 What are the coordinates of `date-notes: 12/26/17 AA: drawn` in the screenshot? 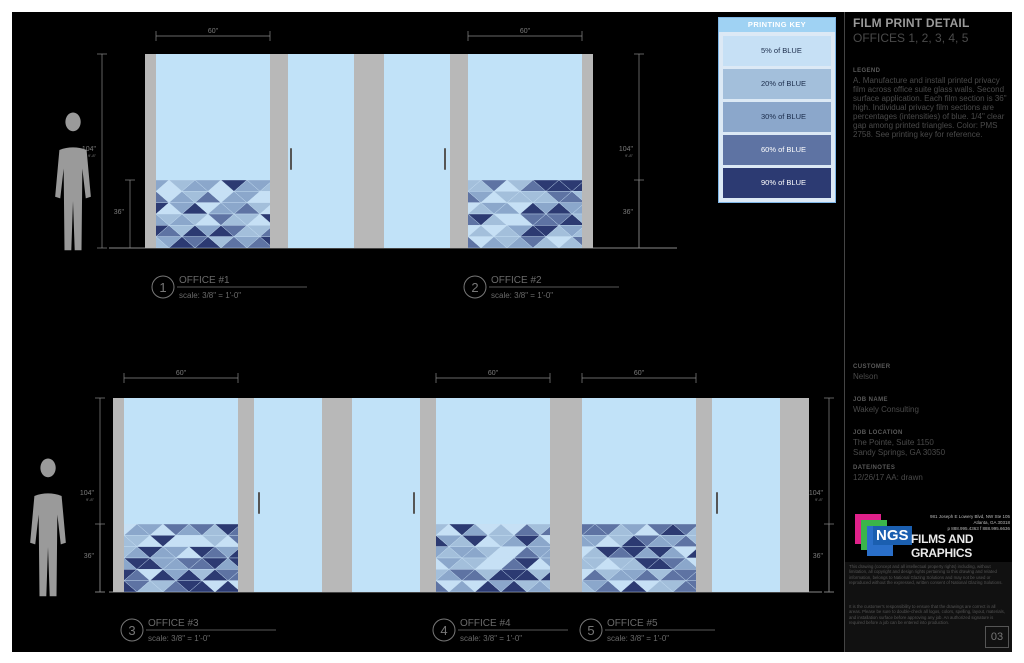 It's located at (888, 477).